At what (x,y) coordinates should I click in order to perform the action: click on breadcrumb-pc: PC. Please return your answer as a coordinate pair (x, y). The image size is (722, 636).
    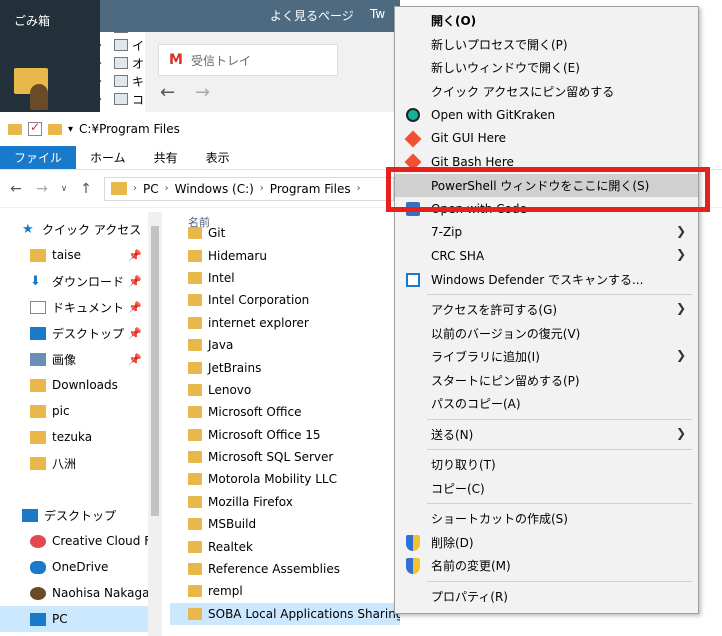
    Looking at the image, I should click on (151, 189).